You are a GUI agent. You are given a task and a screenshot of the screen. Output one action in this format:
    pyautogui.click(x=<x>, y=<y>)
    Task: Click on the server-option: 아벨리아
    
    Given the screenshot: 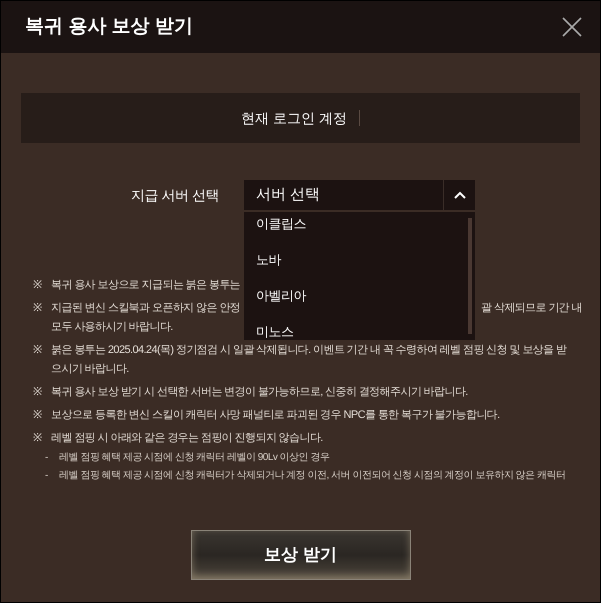 What is the action you would take?
    pyautogui.click(x=365, y=295)
    